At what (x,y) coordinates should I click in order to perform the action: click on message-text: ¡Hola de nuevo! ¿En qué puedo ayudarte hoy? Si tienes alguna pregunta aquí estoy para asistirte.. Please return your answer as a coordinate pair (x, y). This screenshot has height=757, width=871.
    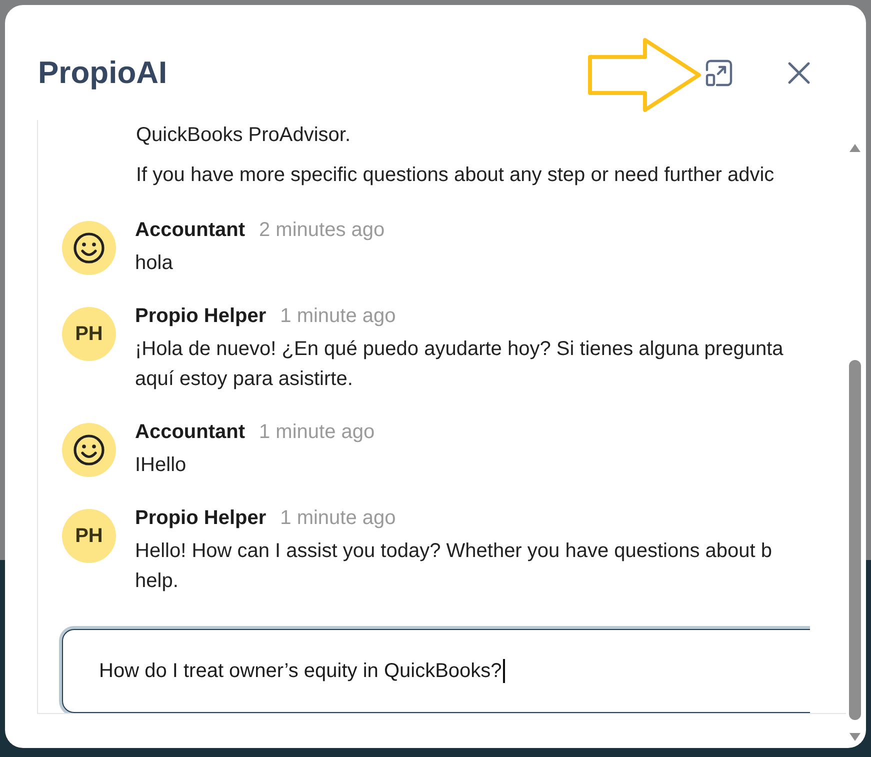
    Looking at the image, I should click on (459, 364).